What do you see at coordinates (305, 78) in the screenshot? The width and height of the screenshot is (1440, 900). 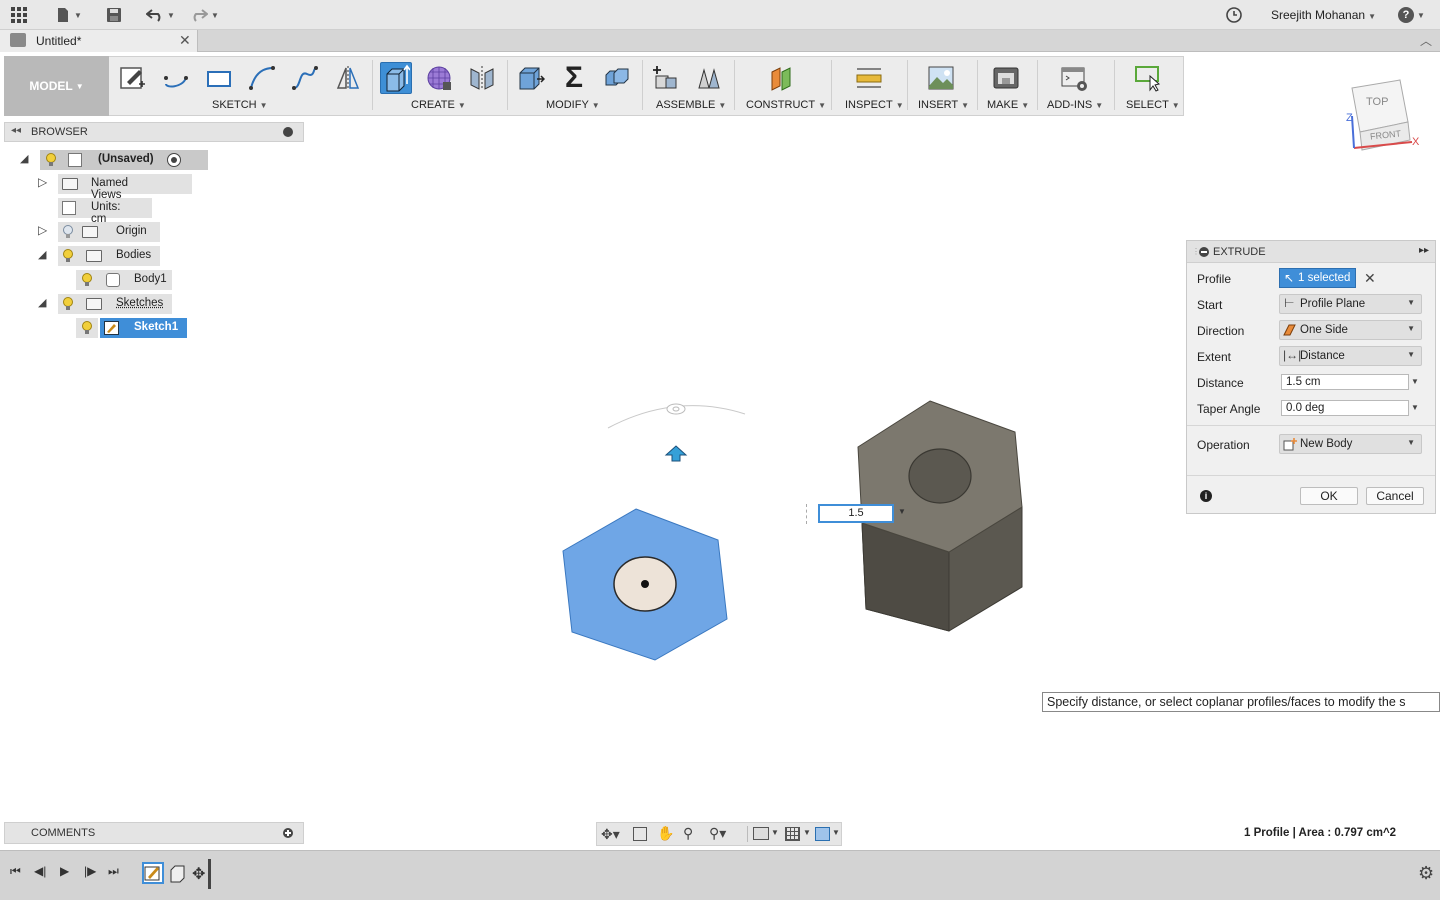 I see `spline-tool-icon` at bounding box center [305, 78].